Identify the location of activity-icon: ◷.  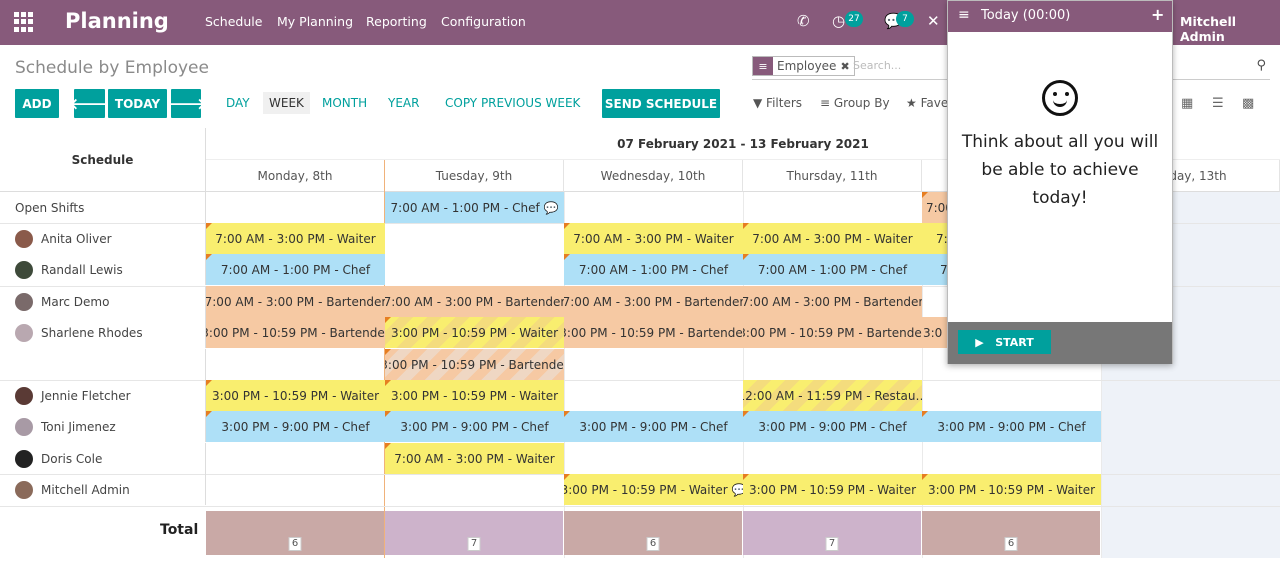
(838, 21).